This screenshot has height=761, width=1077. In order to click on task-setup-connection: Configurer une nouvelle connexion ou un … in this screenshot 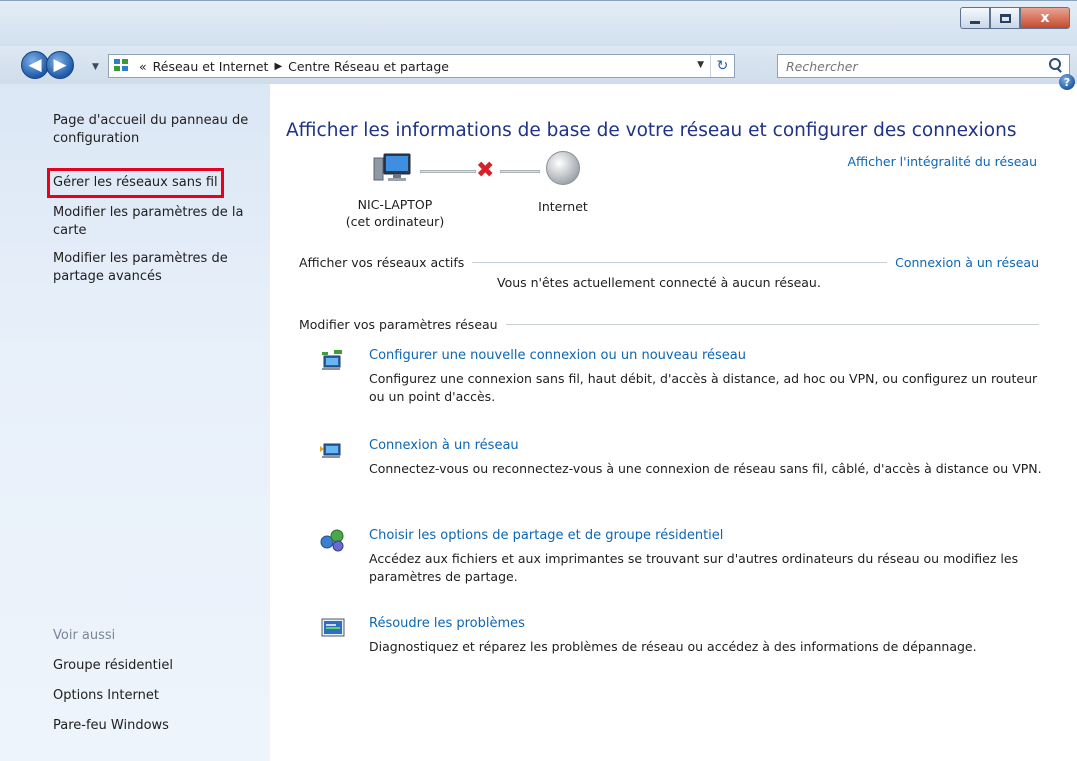, I will do `click(680, 383)`.